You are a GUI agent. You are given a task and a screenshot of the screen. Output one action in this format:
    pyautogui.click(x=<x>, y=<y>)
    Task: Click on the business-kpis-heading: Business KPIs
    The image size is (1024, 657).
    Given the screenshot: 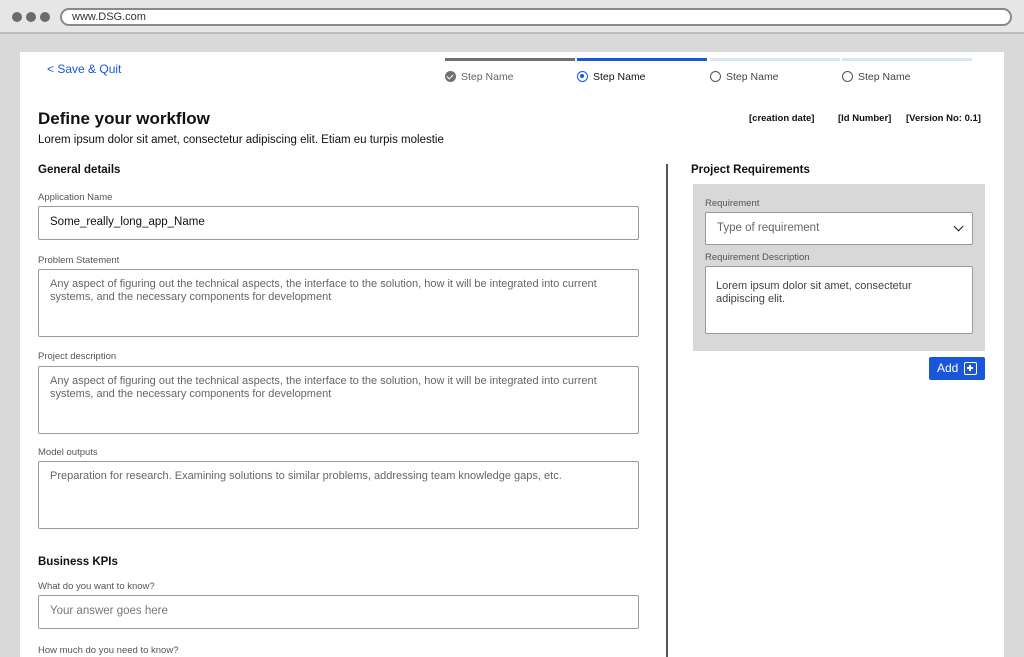 What is the action you would take?
    pyautogui.click(x=78, y=562)
    